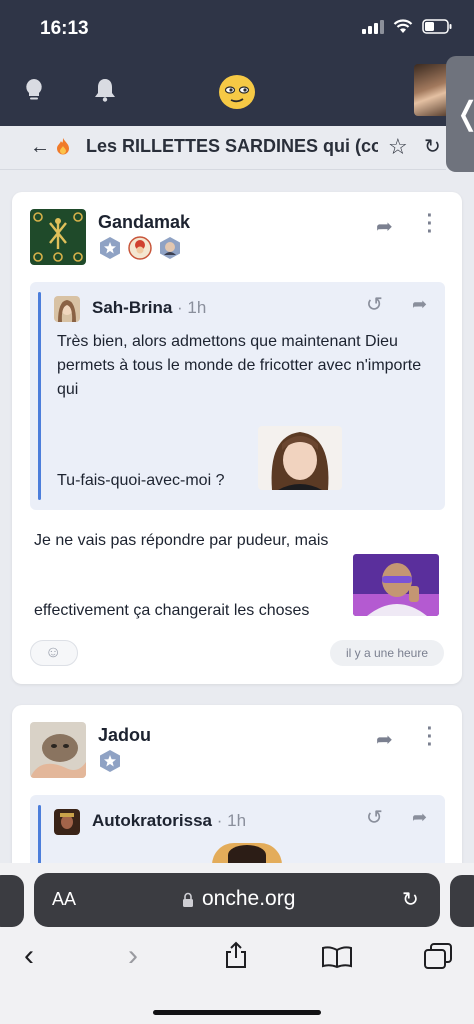 This screenshot has height=1024, width=474. Describe the element at coordinates (34, 92) in the screenshot. I see `lightbulb-icon` at that location.